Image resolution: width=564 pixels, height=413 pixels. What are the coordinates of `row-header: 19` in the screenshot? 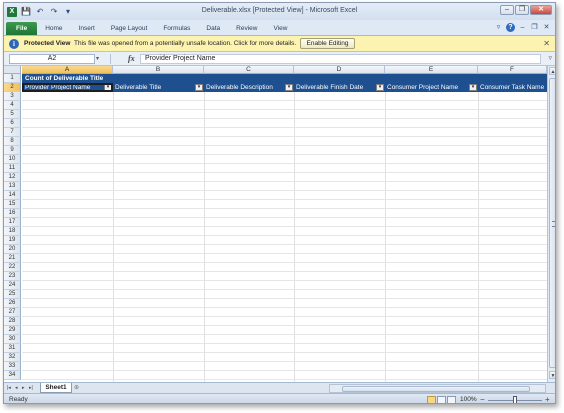 It's located at (12, 240).